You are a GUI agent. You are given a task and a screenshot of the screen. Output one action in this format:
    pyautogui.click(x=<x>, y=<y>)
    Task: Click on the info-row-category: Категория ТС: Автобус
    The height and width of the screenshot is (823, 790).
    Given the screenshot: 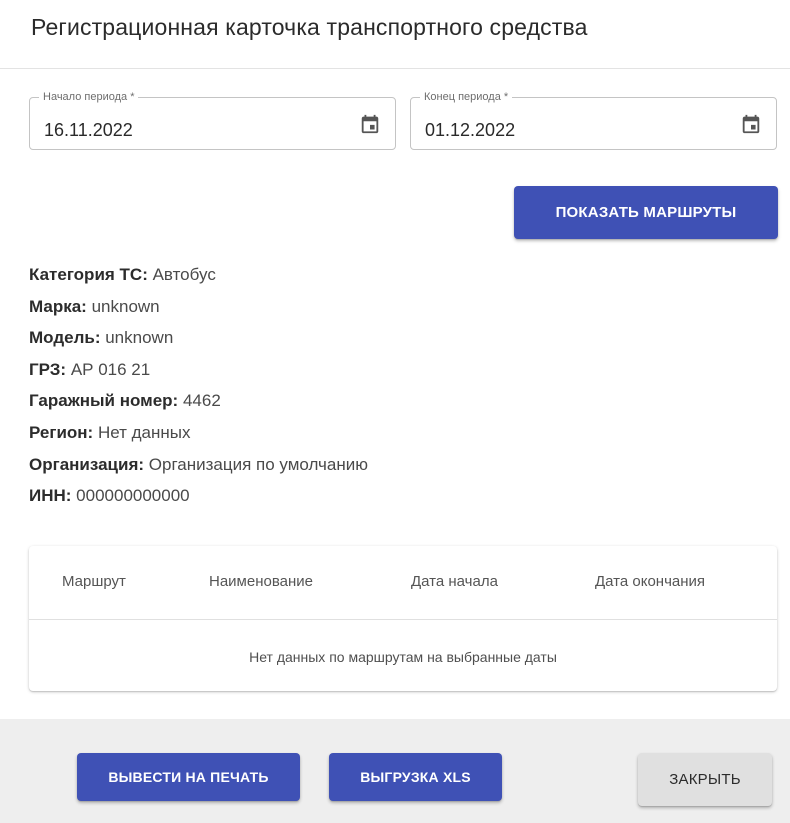 What is the action you would take?
    pyautogui.click(x=198, y=280)
    